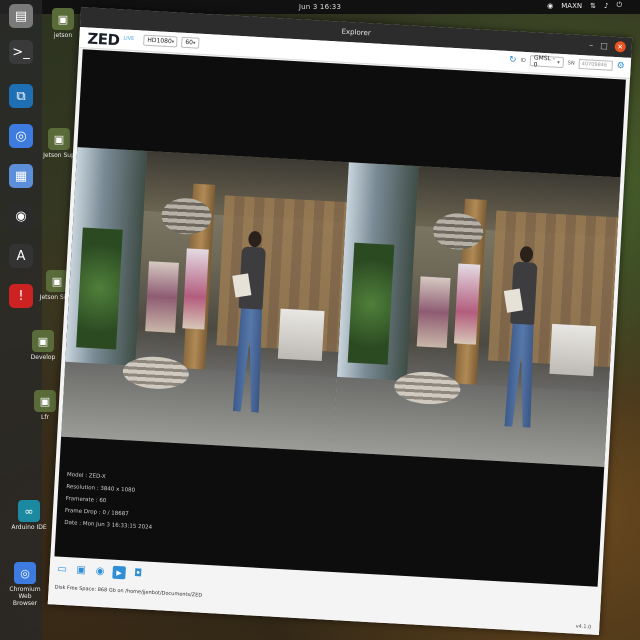 This screenshot has height=640, width=640. I want to click on obs-icon: ◉, so click(21, 216).